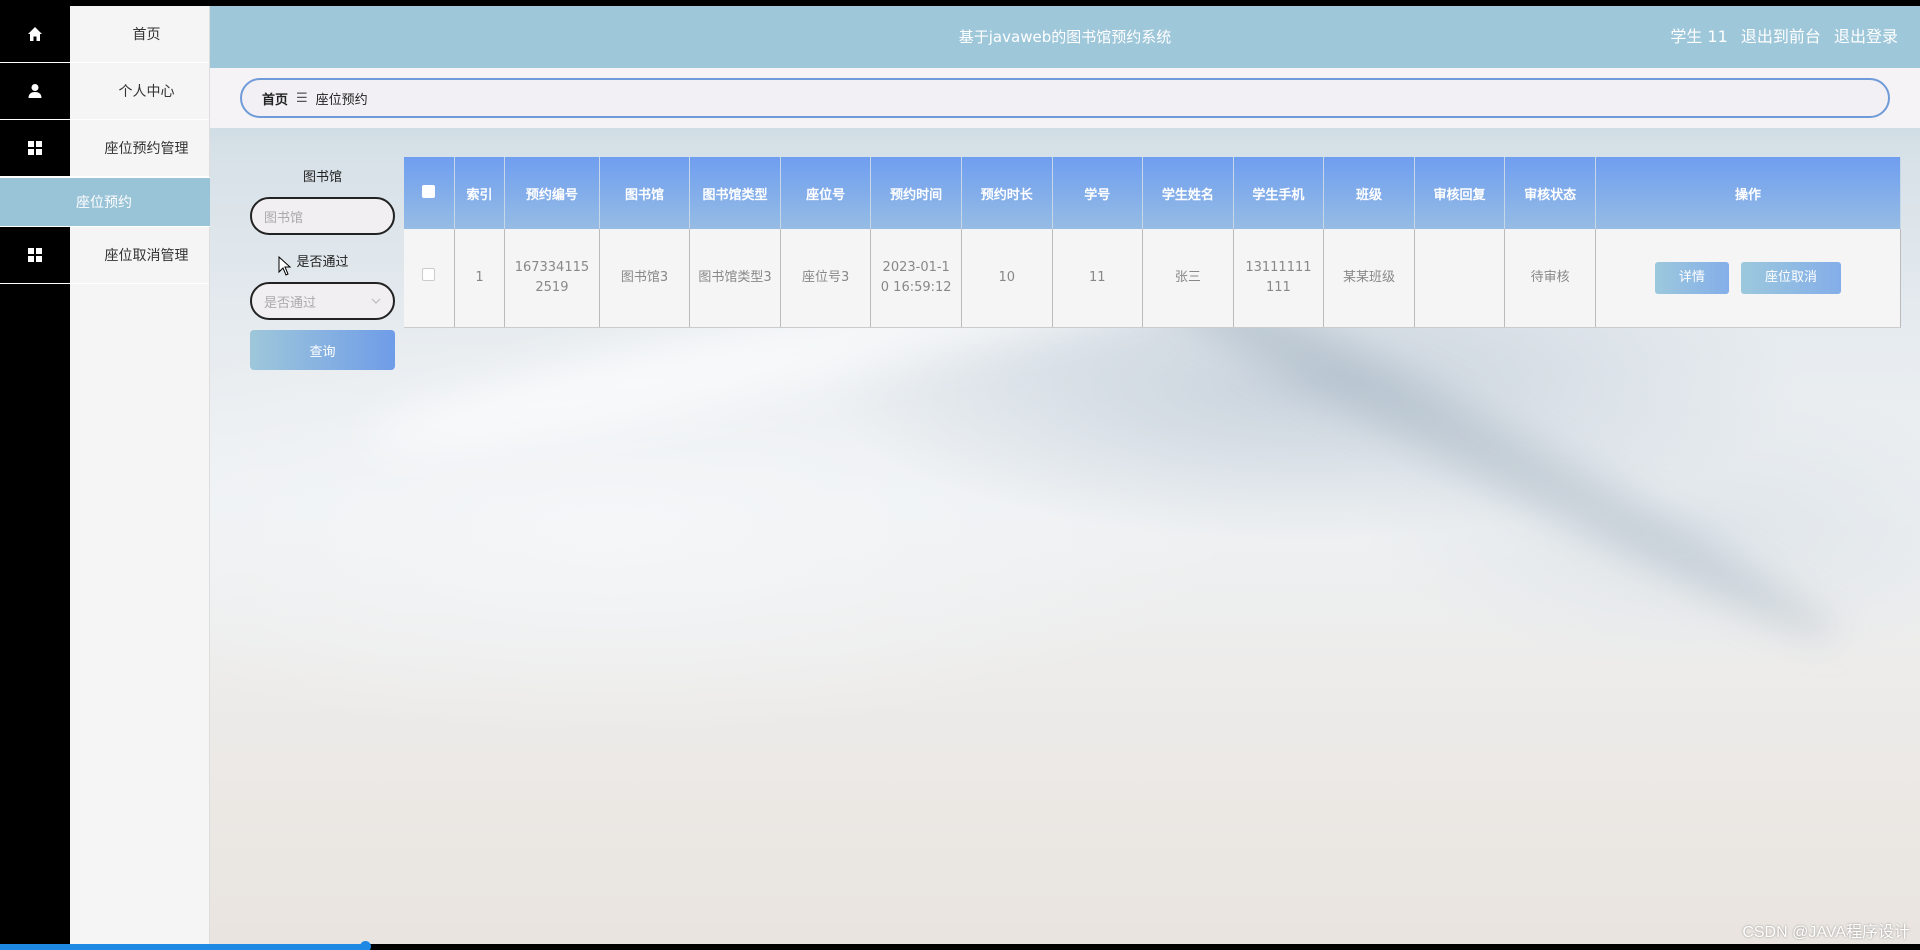 This screenshot has height=950, width=1920. I want to click on sidebar-item-home: 首页, so click(139, 34).